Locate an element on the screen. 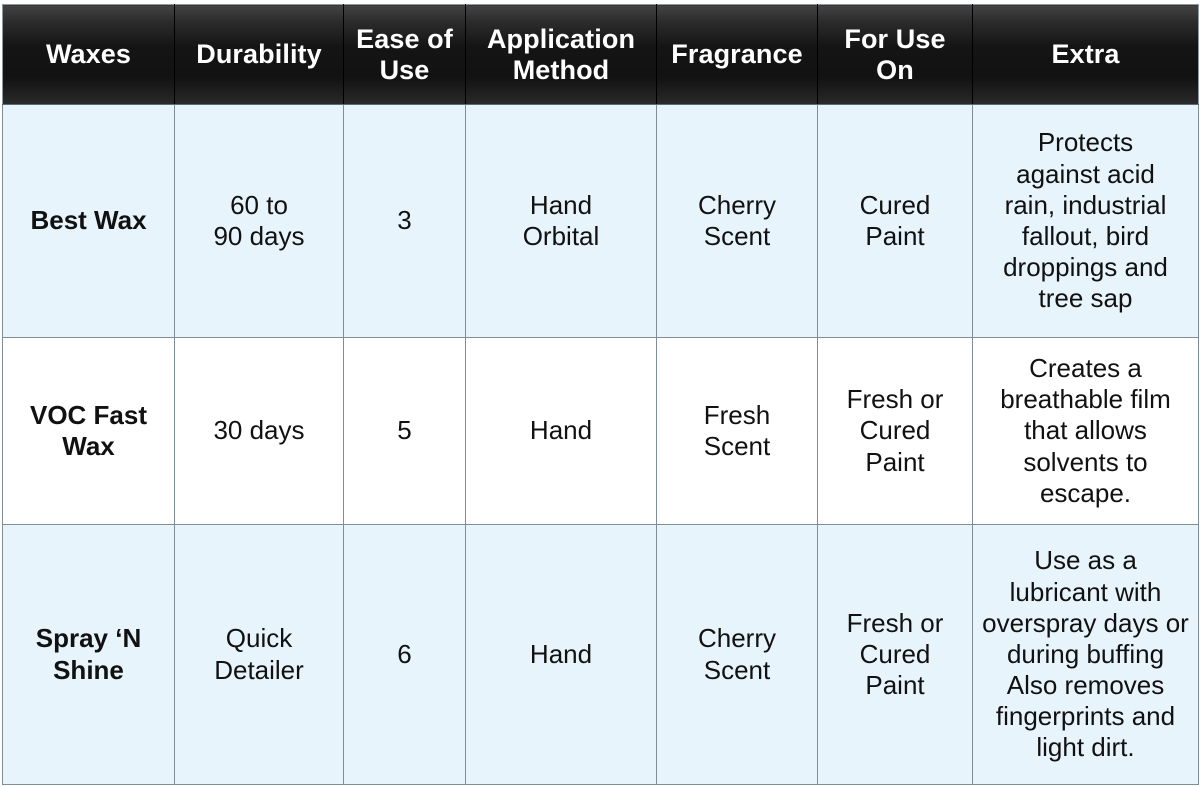 The width and height of the screenshot is (1200, 786). cell-method-text: Hand Orbital is located at coordinates (561, 220).